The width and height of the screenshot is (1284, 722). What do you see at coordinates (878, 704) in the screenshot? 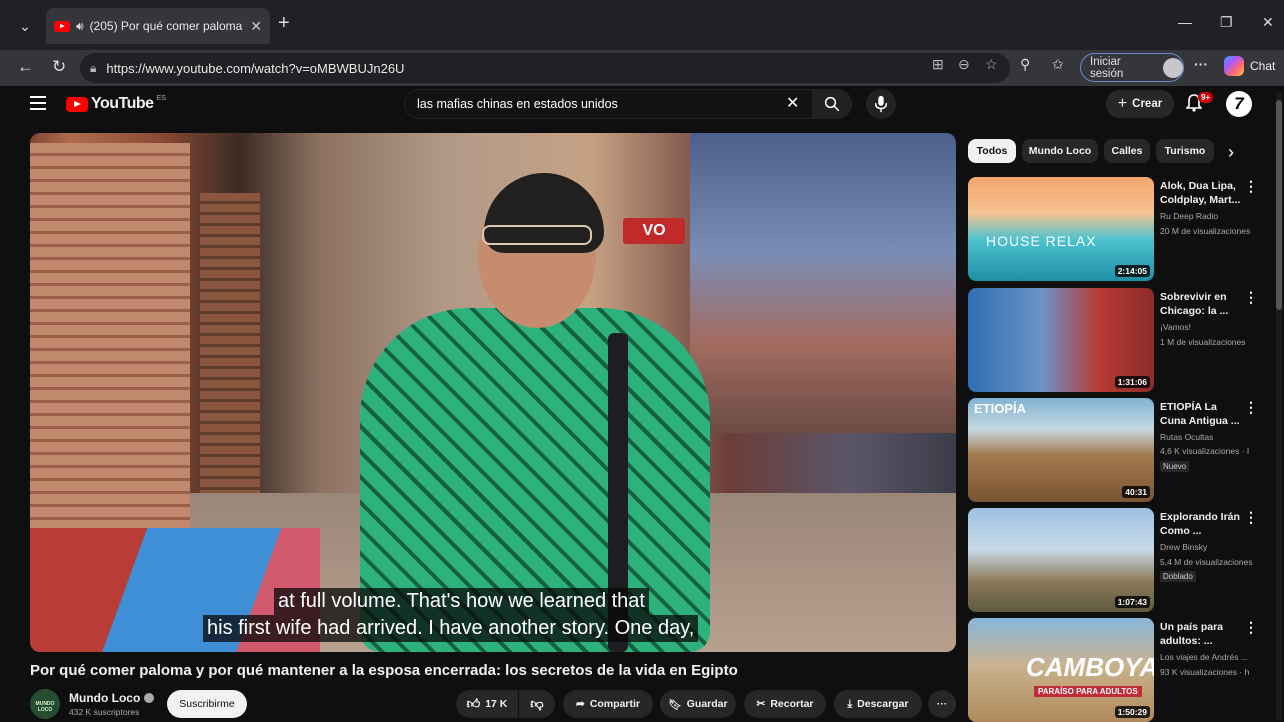
I see `download-button: ⤓ Descargar` at bounding box center [878, 704].